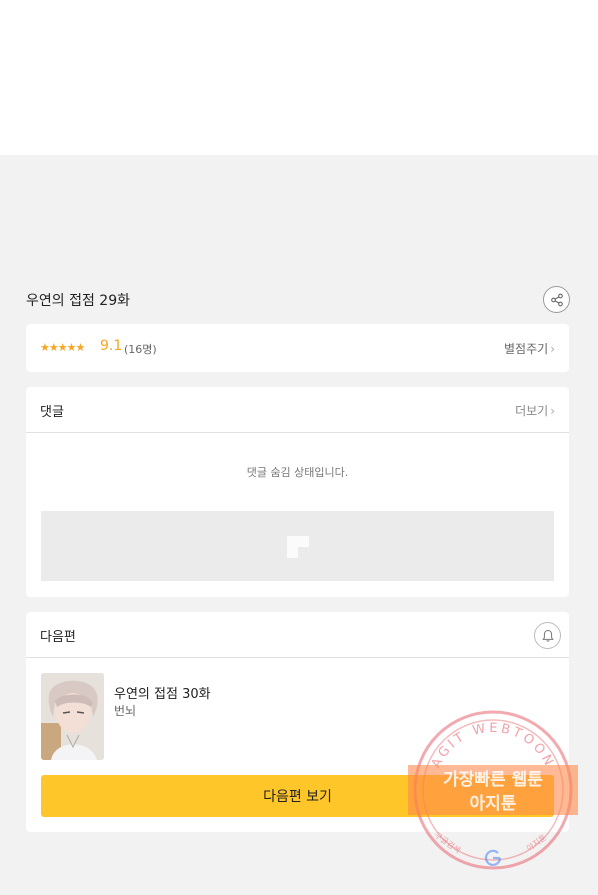 This screenshot has height=895, width=598. I want to click on image-placeholder-icon, so click(298, 547).